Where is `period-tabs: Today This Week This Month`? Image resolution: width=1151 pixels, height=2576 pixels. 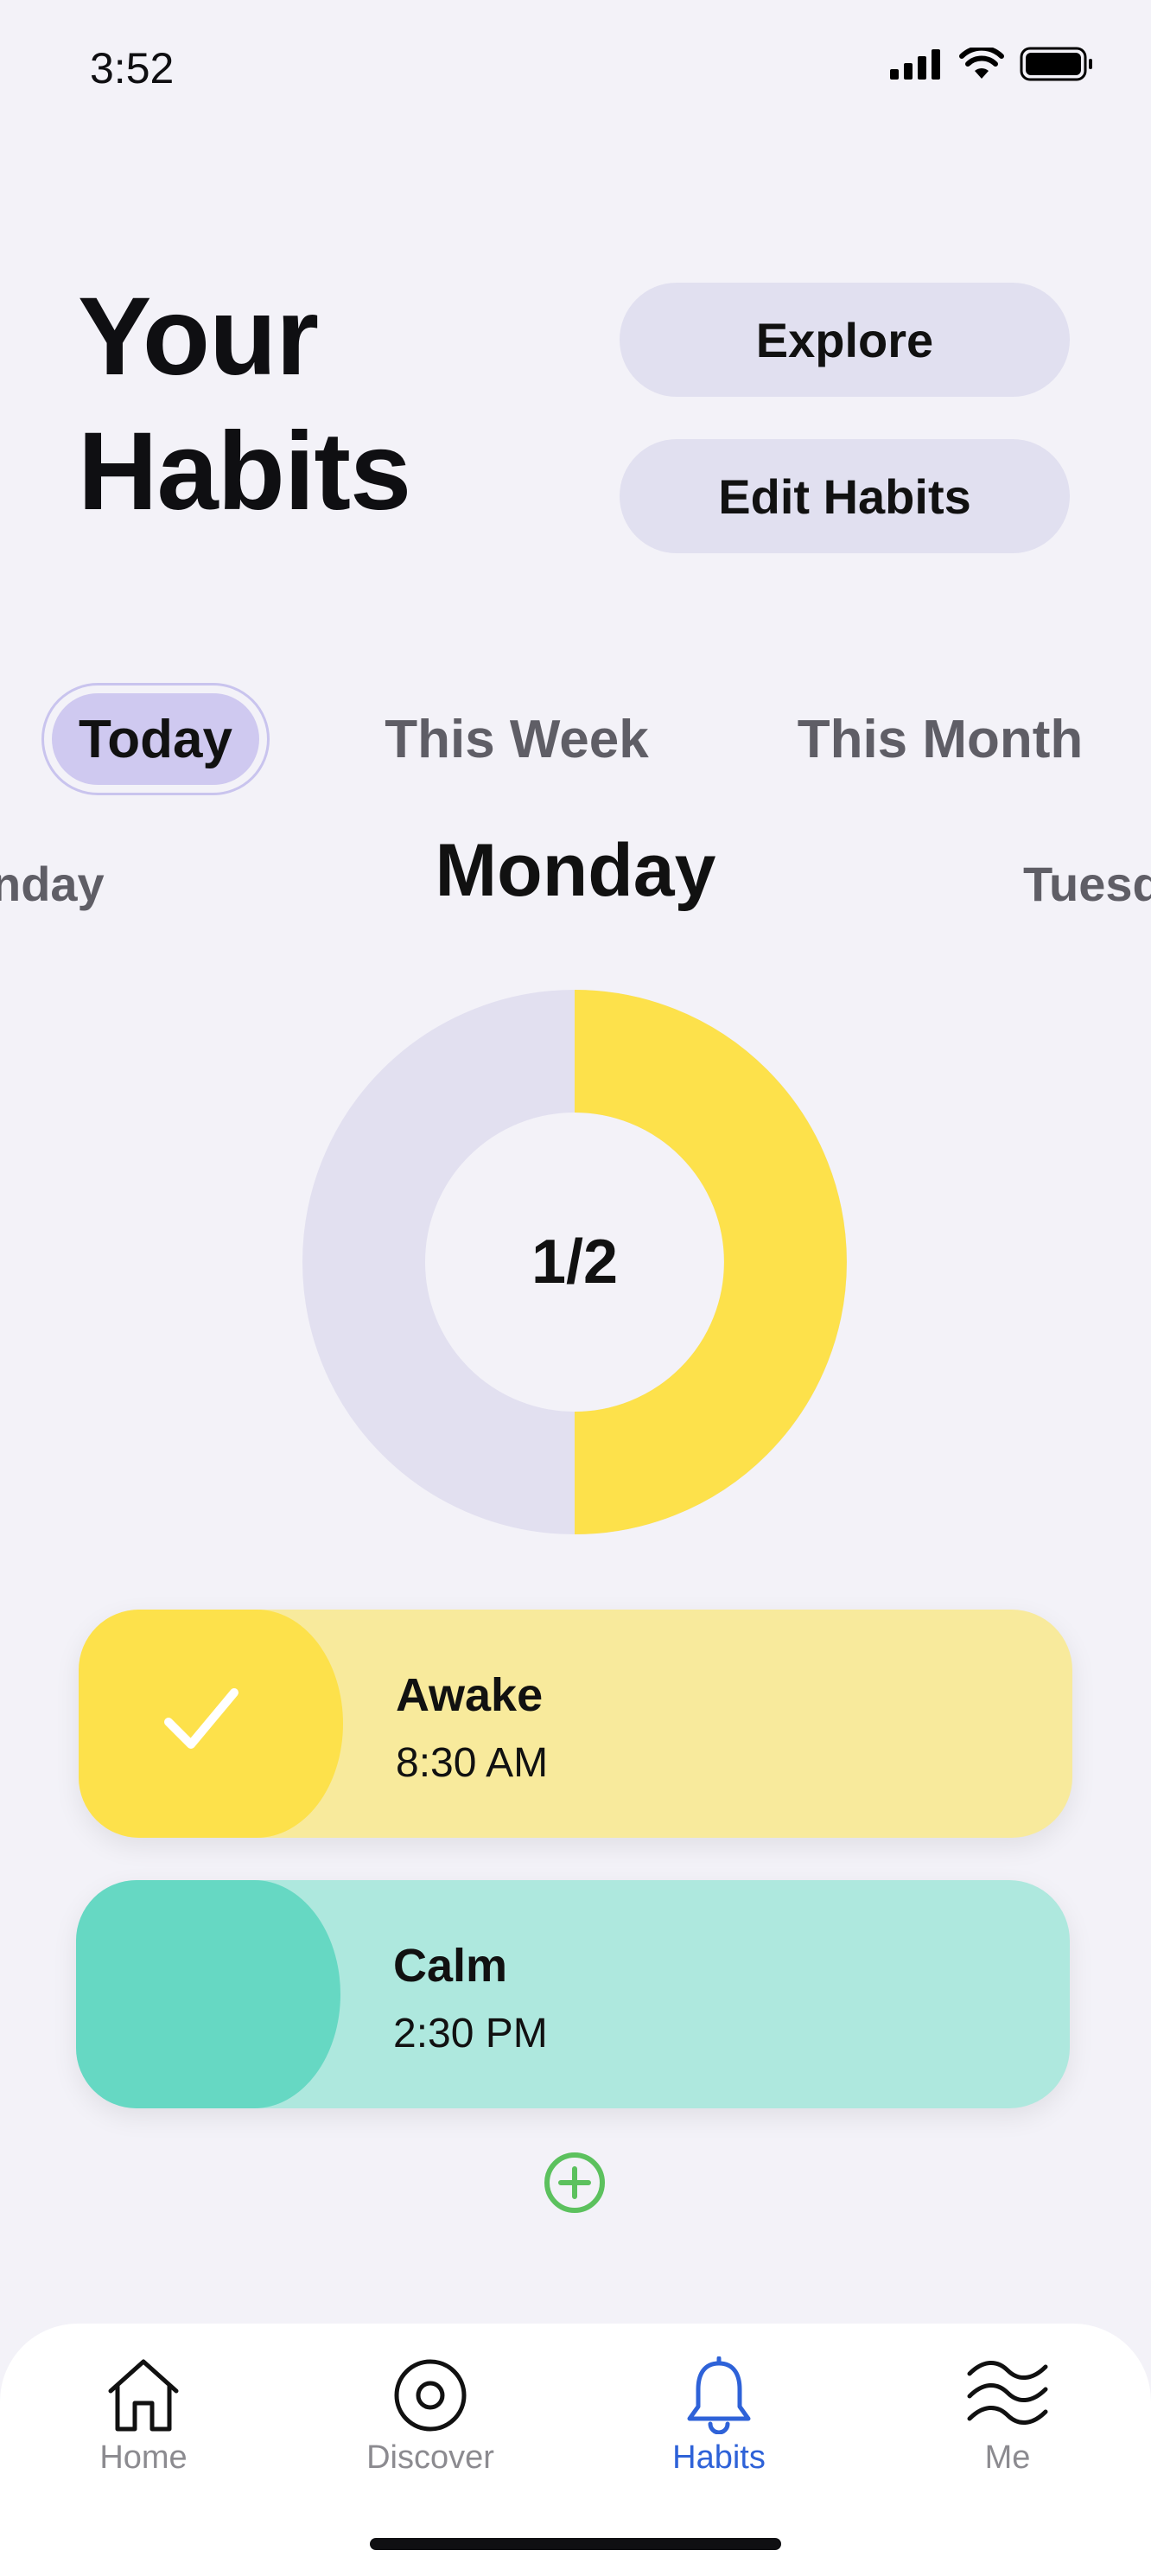 period-tabs: Today This Week This Month is located at coordinates (585, 739).